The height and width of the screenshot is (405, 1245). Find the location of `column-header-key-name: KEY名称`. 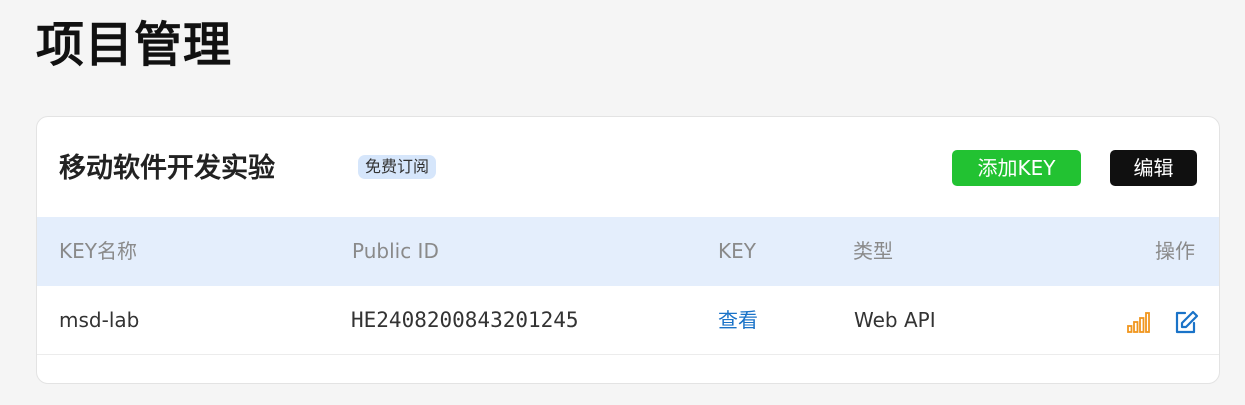

column-header-key-name: KEY名称 is located at coordinates (98, 251).